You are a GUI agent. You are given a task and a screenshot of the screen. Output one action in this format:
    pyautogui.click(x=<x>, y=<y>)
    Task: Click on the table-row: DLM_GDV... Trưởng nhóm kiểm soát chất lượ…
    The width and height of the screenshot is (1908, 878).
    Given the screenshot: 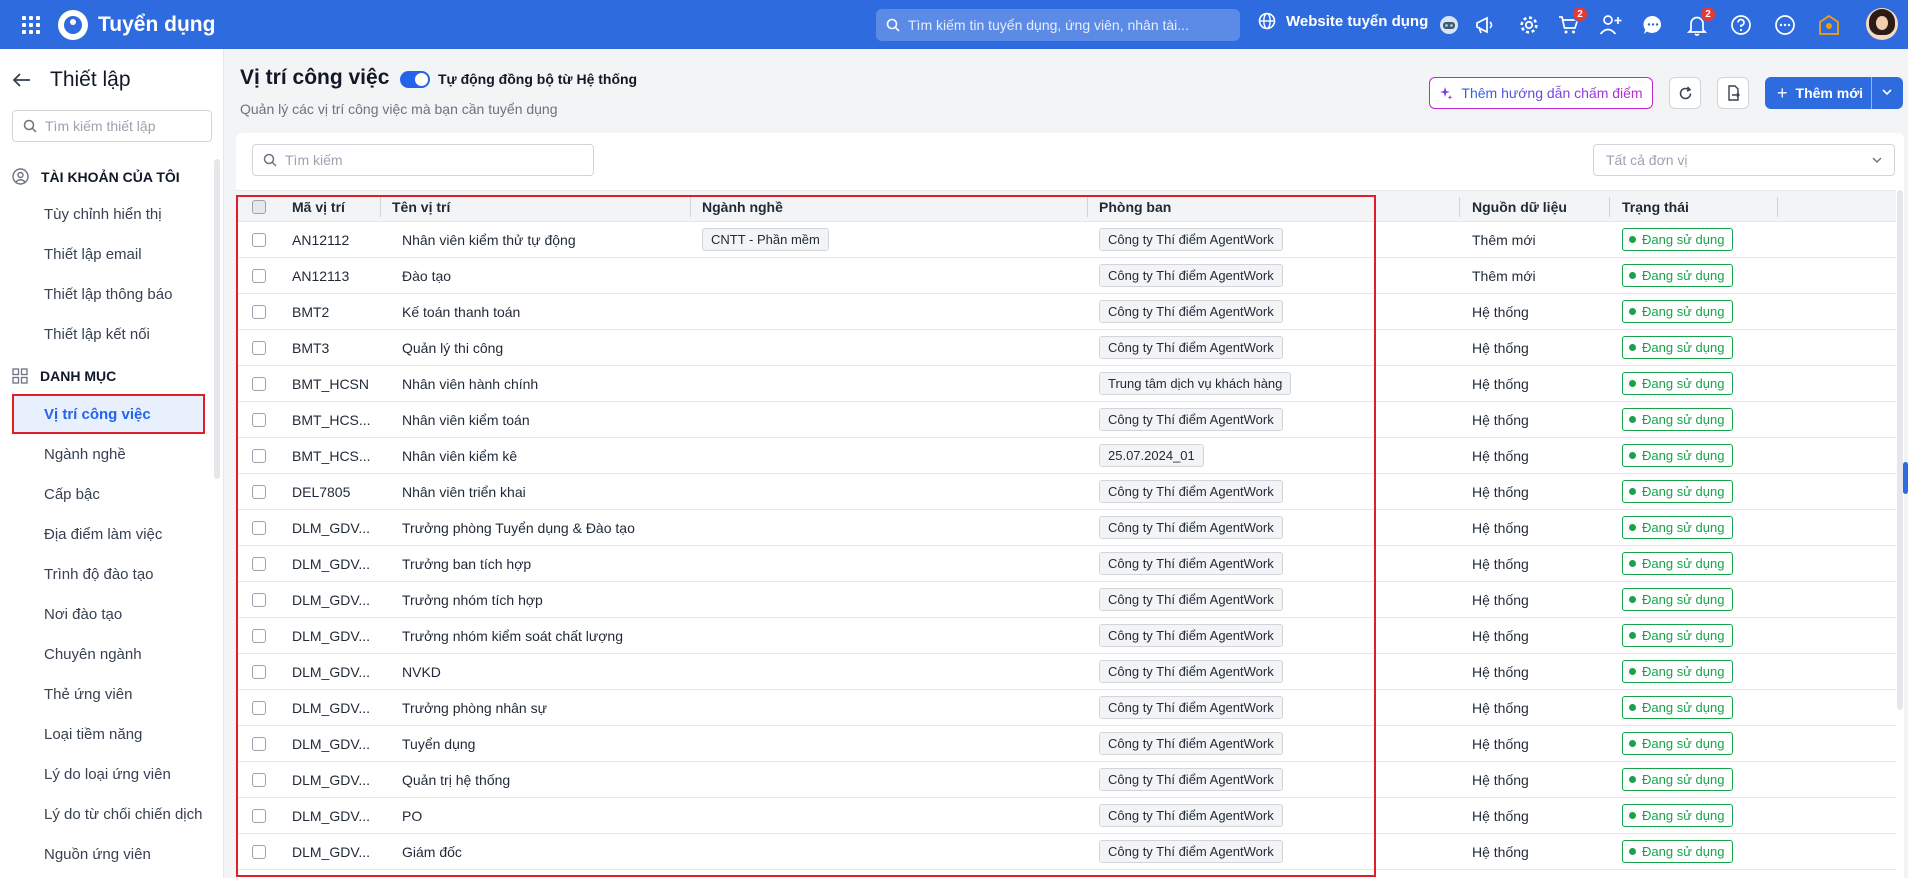 What is the action you would take?
    pyautogui.click(x=1066, y=636)
    